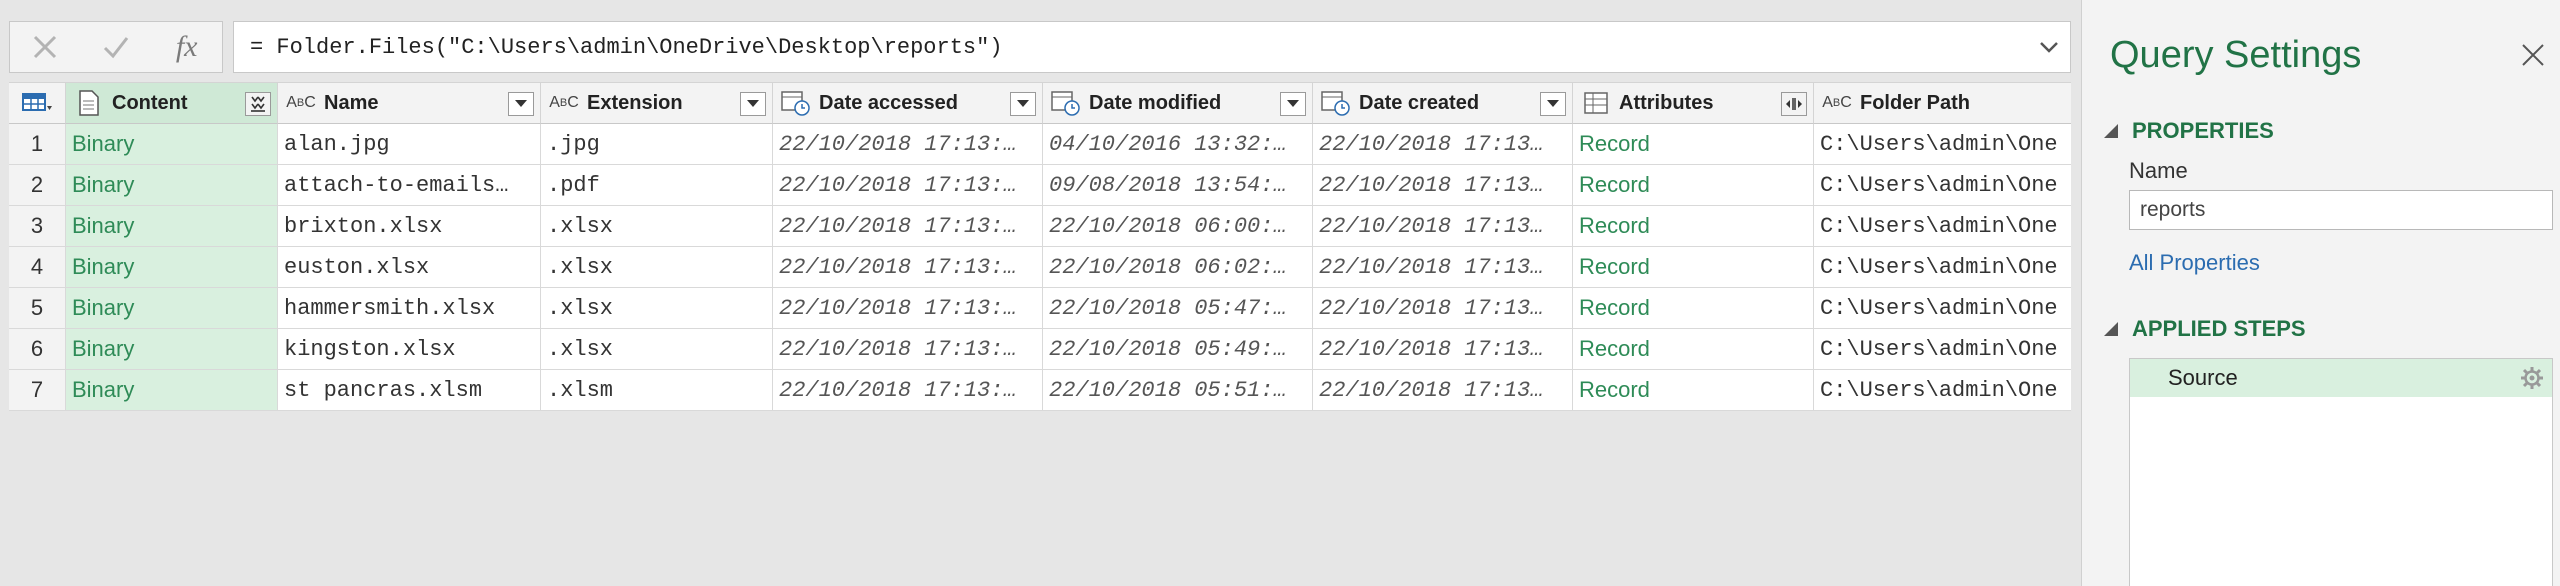 This screenshot has width=2560, height=586. I want to click on cell-extension: .pdf, so click(657, 185).